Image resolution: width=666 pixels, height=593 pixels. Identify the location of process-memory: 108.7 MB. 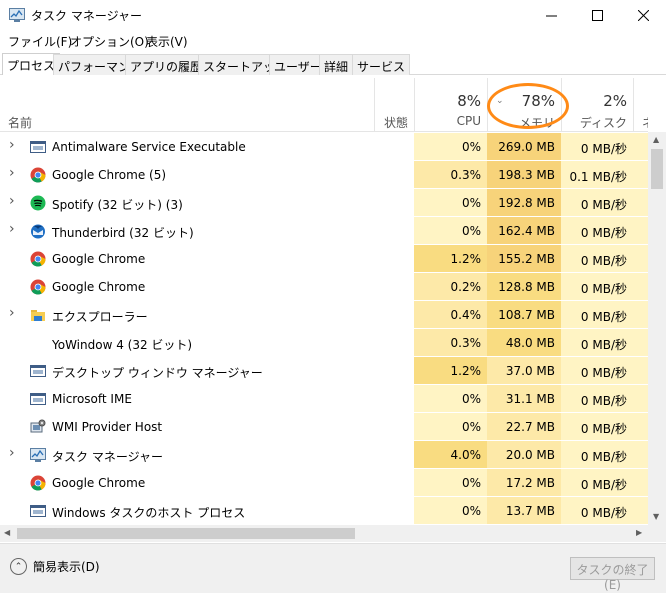
(524, 315).